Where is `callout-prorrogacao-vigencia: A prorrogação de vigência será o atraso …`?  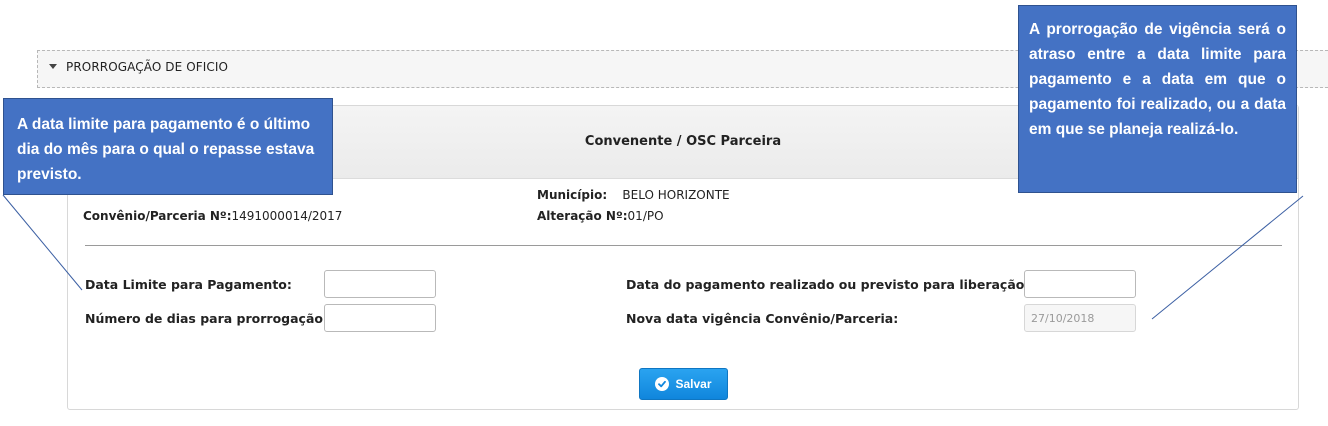
callout-prorrogacao-vigencia: A prorrogação de vigência será o atraso … is located at coordinates (1157, 99).